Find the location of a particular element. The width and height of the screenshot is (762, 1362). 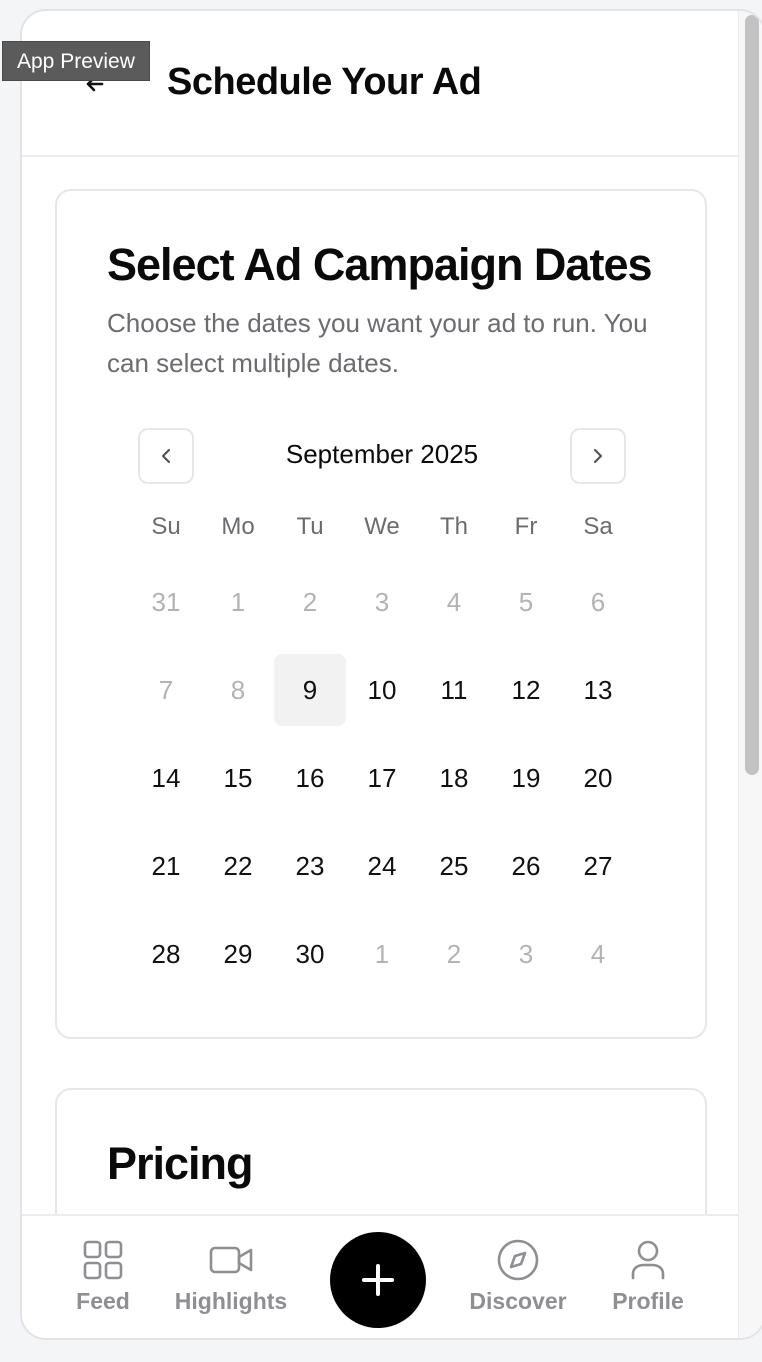

header: Schedule Your Ad is located at coordinates (380, 84).